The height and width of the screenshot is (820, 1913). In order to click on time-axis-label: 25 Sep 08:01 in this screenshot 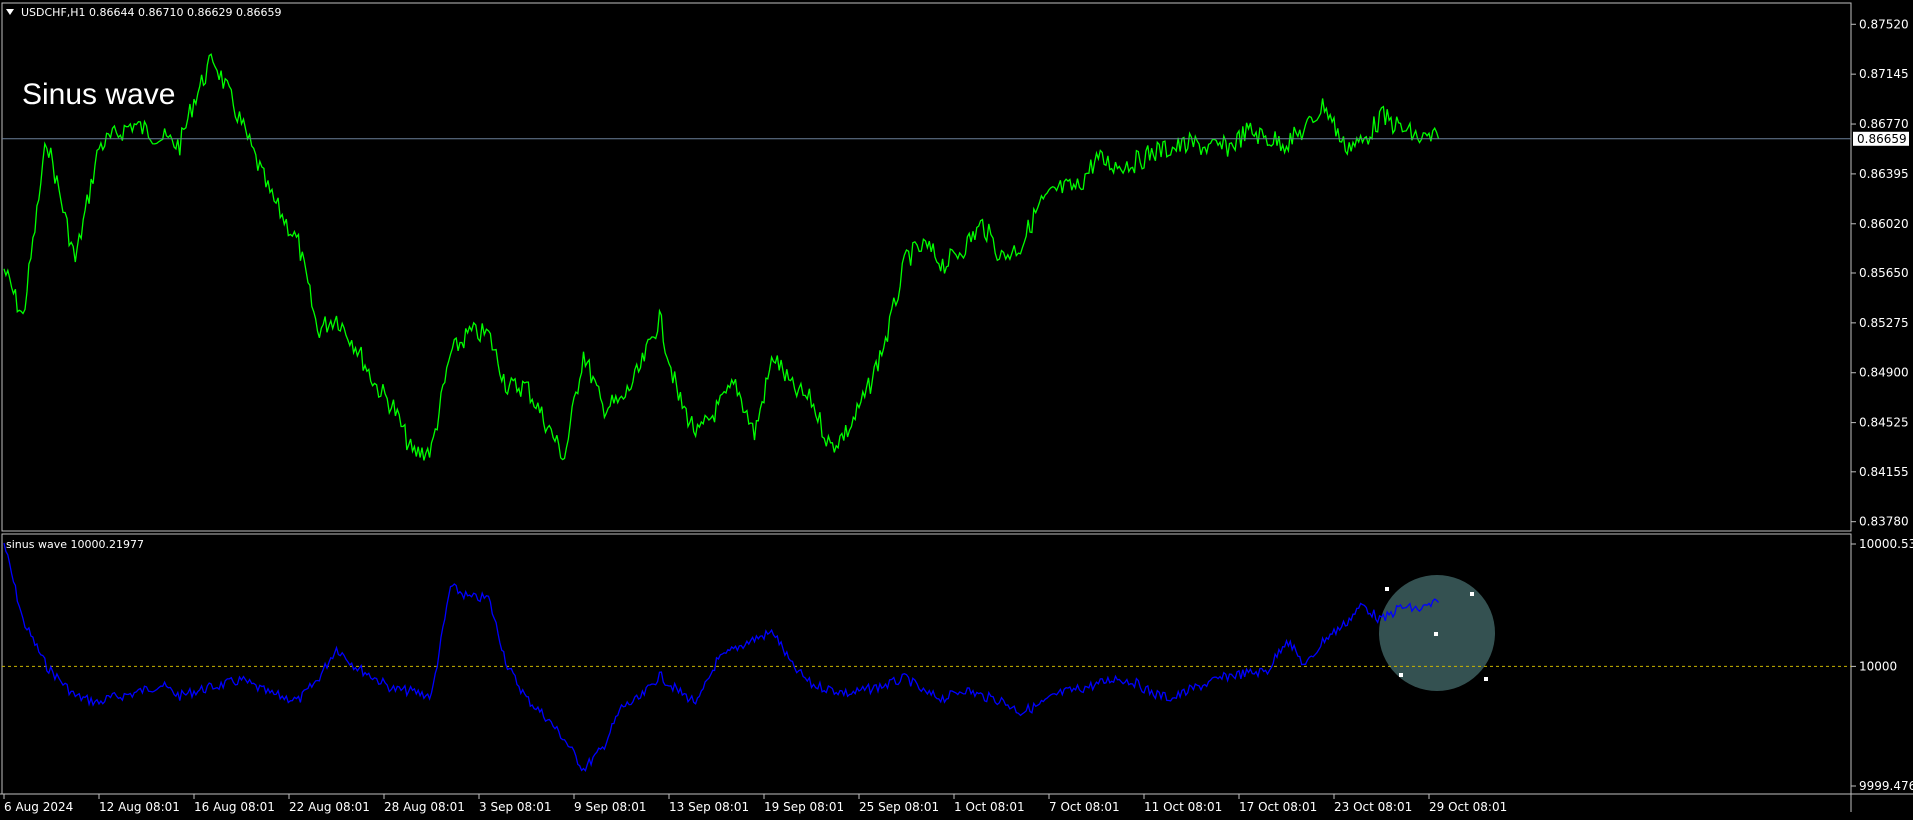, I will do `click(899, 807)`.